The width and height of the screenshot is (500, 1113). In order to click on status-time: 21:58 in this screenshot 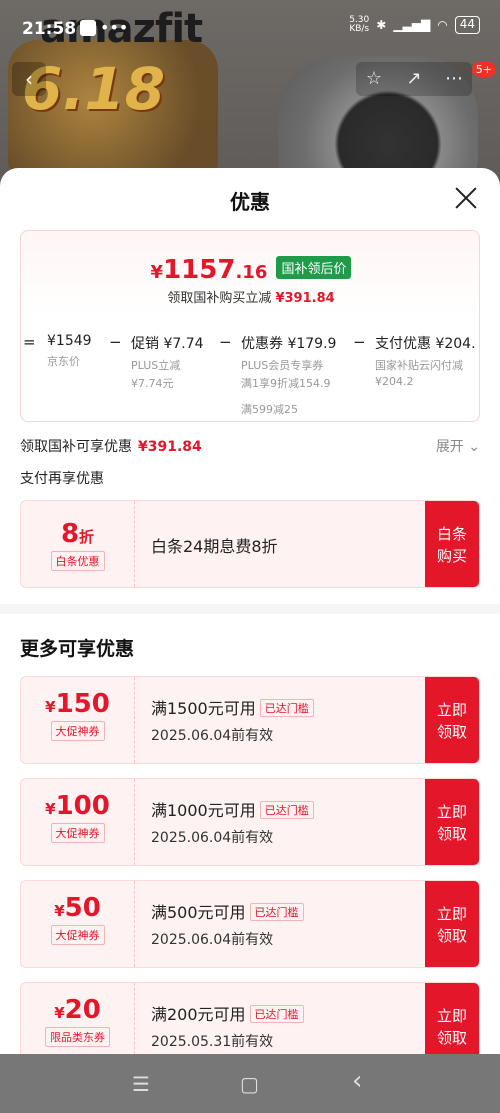, I will do `click(49, 29)`.